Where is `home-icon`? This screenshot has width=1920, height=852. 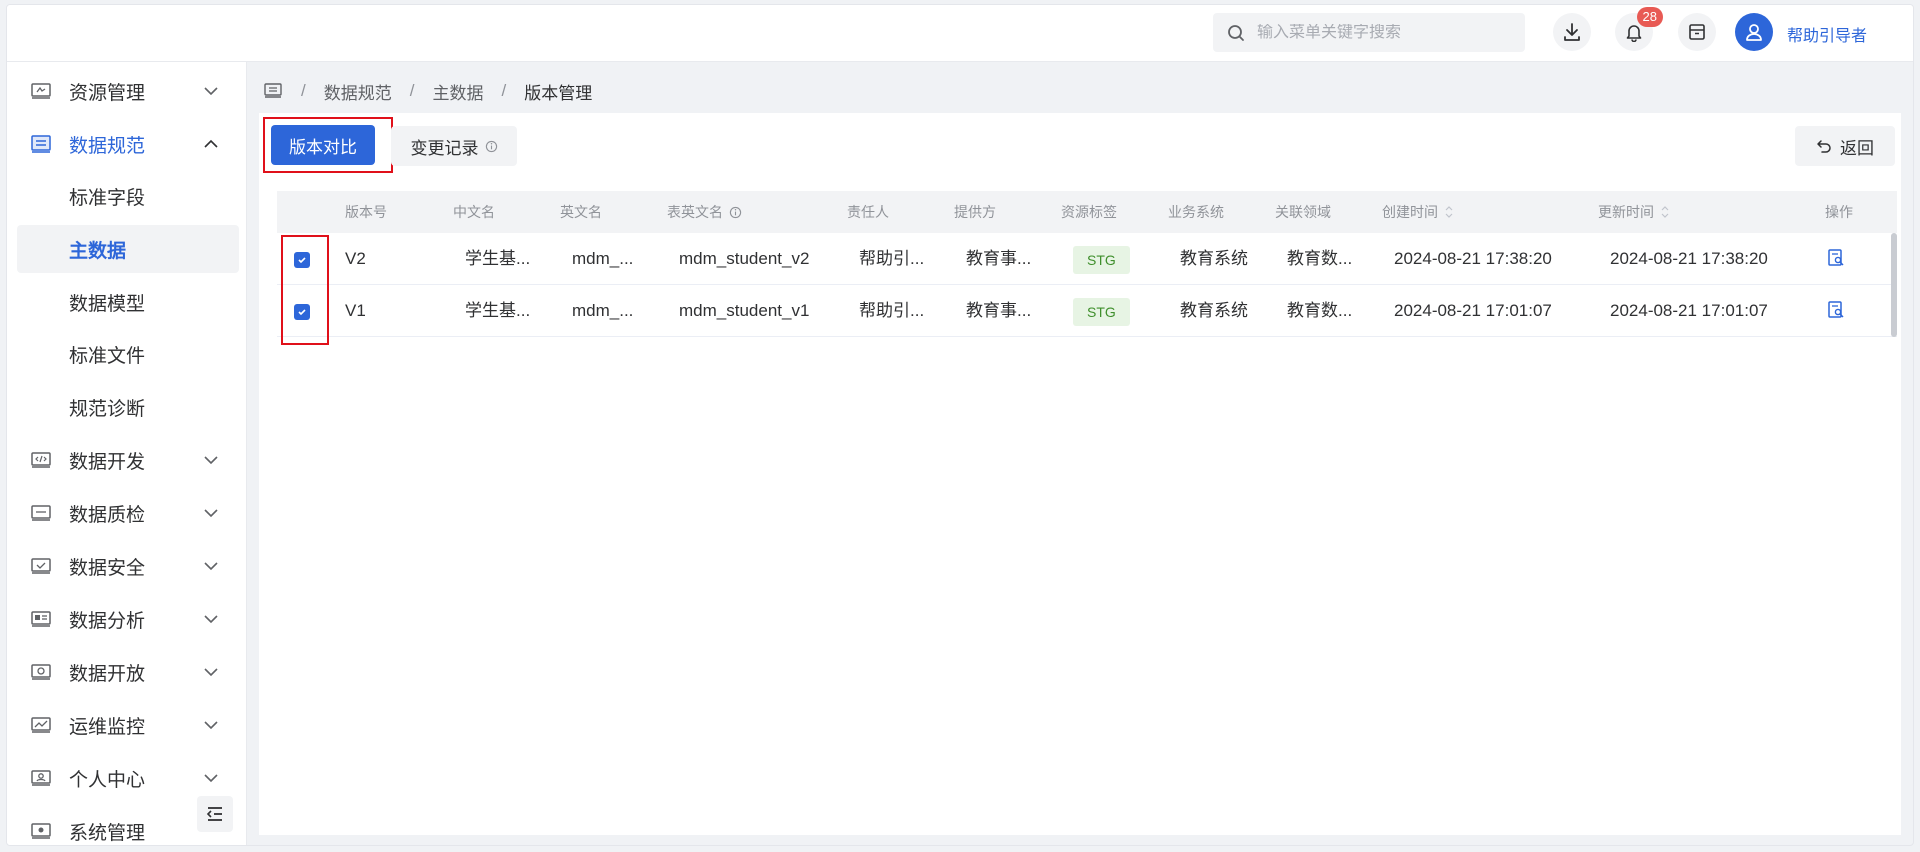
home-icon is located at coordinates (273, 91).